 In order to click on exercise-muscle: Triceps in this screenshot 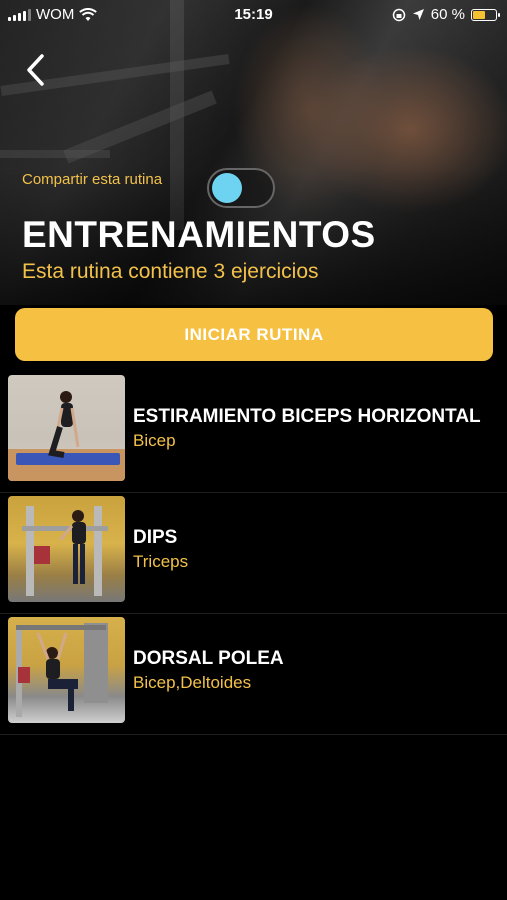, I will do `click(161, 561)`.